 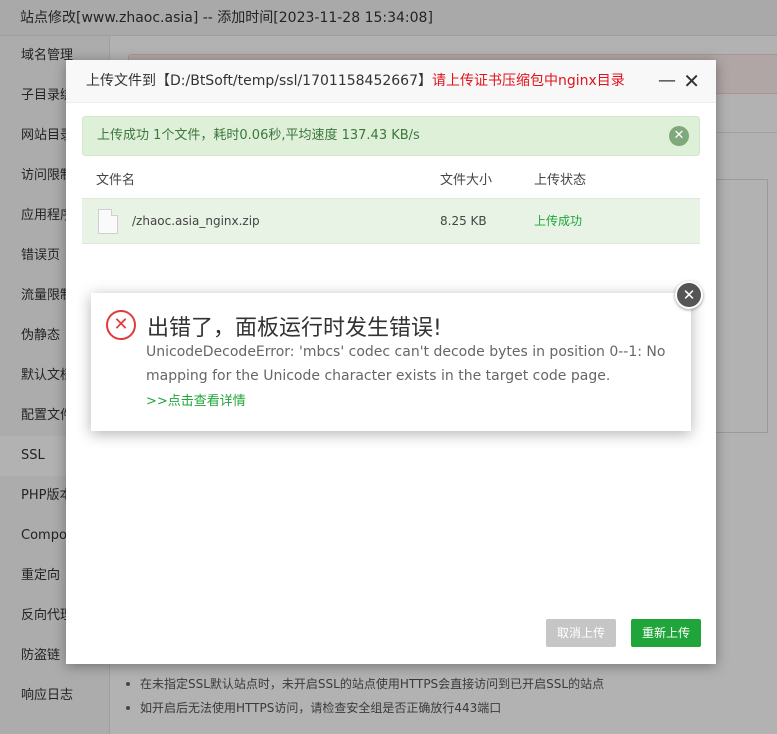 I want to click on upload-success-message: 上传成功 1个文件，耗时0.06秒,平均速度 137.43 KB/s, so click(x=258, y=135).